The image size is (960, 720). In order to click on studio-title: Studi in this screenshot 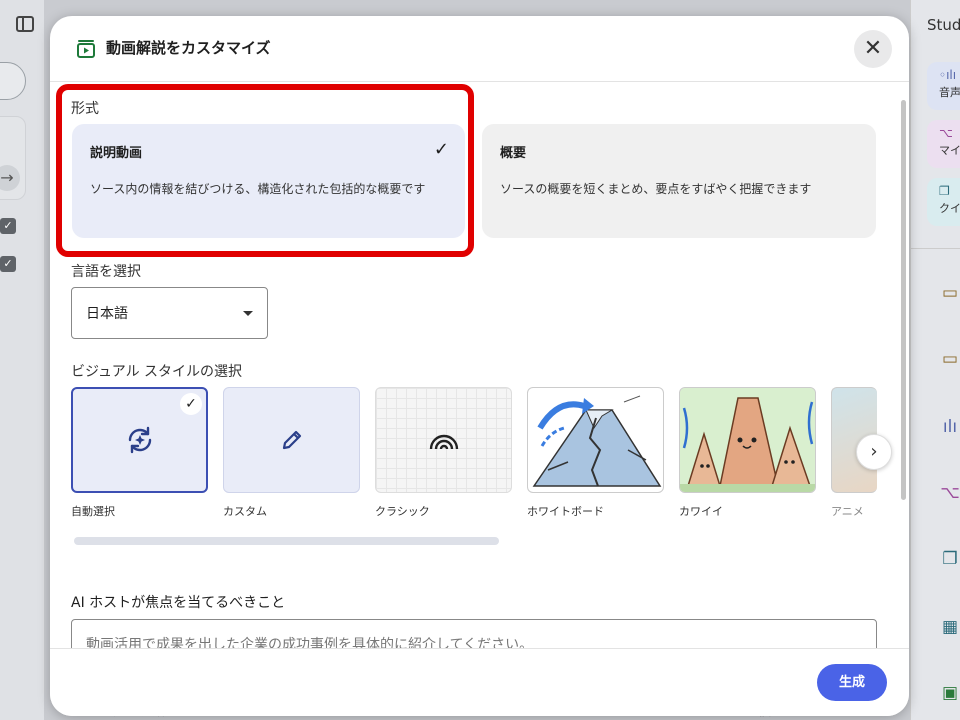, I will do `click(943, 25)`.